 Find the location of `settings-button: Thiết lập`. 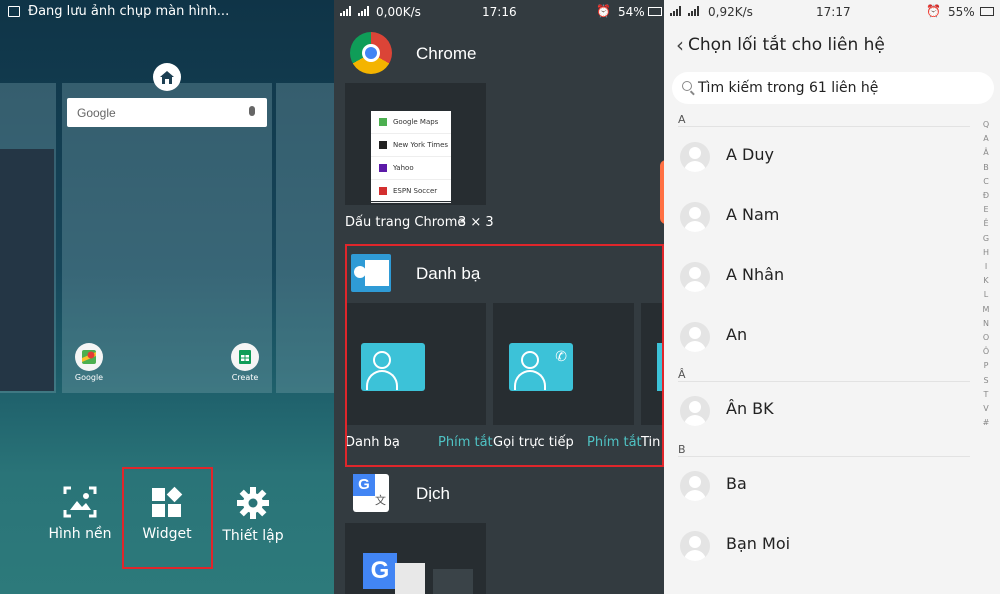

settings-button: Thiết lập is located at coordinates (253, 515).